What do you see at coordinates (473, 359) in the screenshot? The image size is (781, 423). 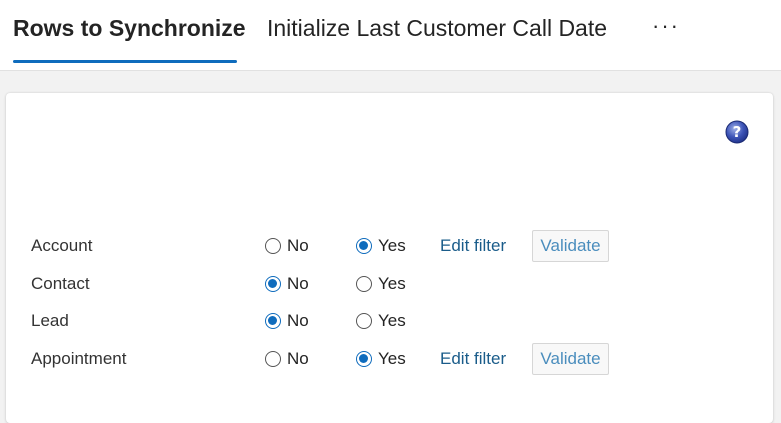 I see `appointment-edit-filter-link: Edit filter` at bounding box center [473, 359].